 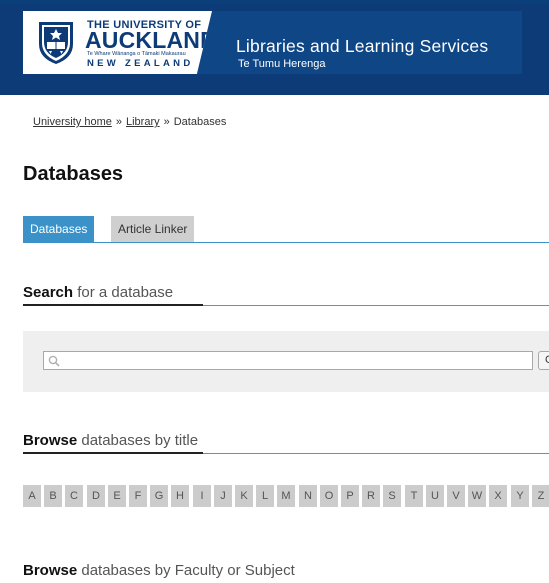 I want to click on crest-icon, so click(x=56, y=43).